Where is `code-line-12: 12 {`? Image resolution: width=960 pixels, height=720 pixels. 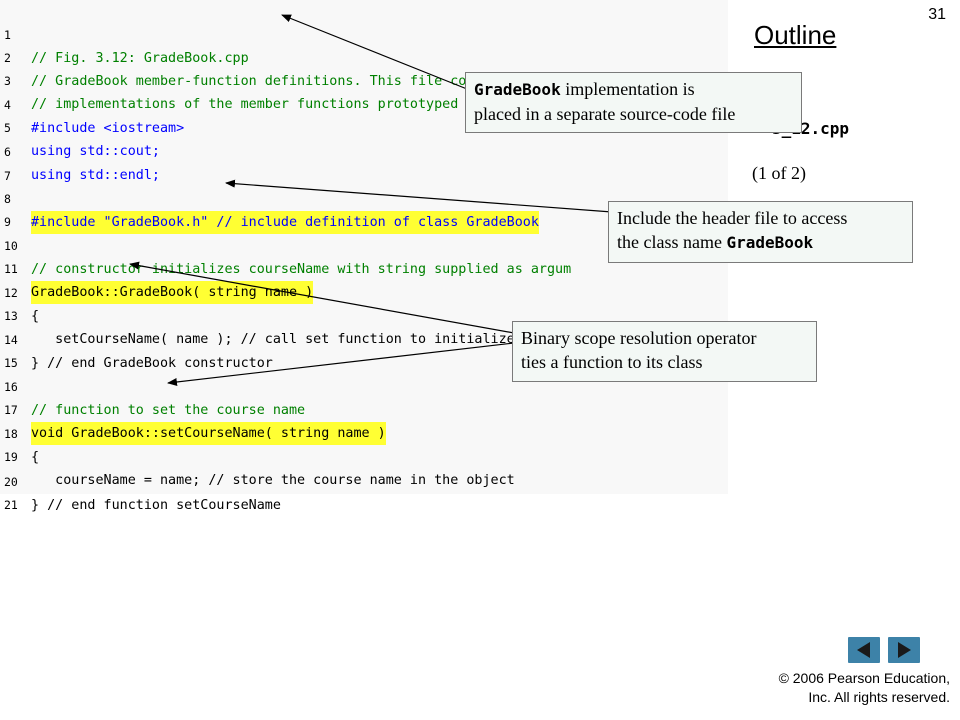
code-line-12: 12 { is located at coordinates (19, 291).